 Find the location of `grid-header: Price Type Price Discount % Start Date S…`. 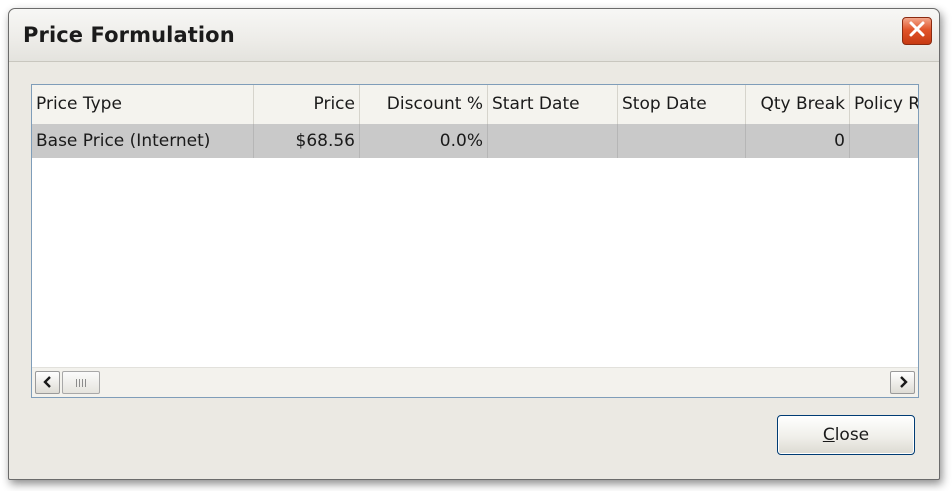

grid-header: Price Type Price Discount % Start Date S… is located at coordinates (475, 104).